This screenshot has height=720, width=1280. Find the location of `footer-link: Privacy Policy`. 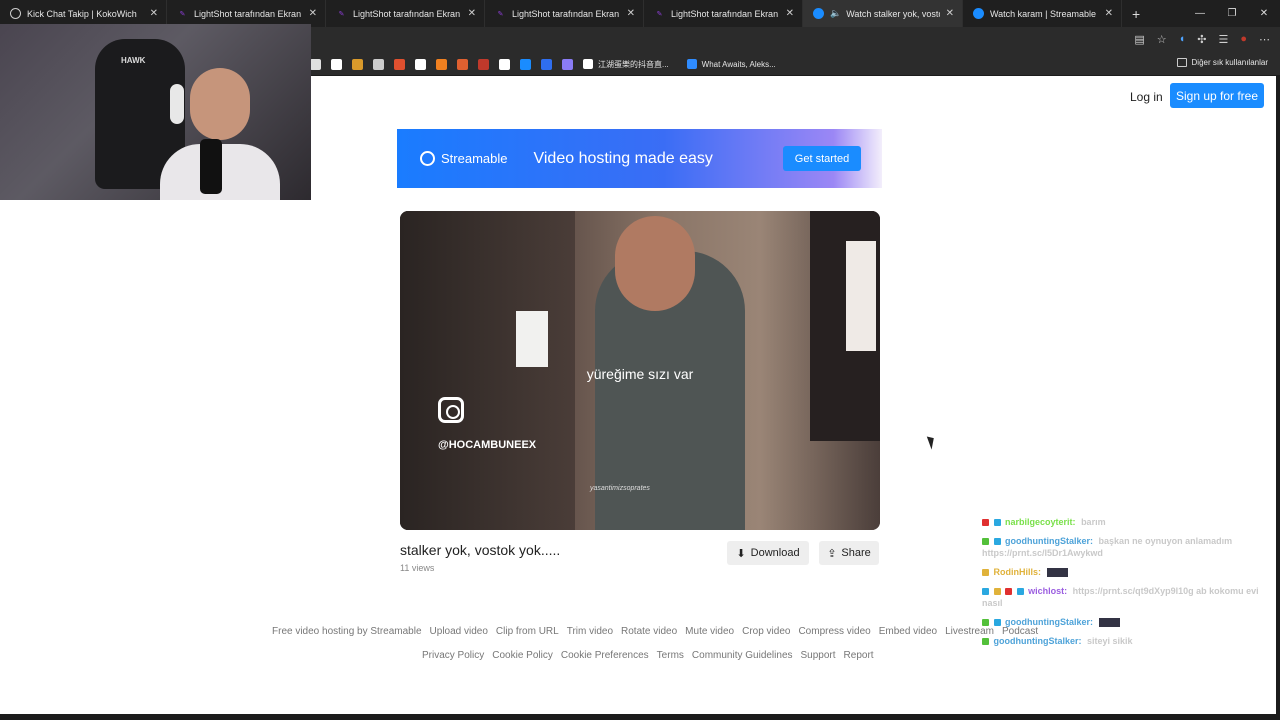

footer-link: Privacy Policy is located at coordinates (453, 655).